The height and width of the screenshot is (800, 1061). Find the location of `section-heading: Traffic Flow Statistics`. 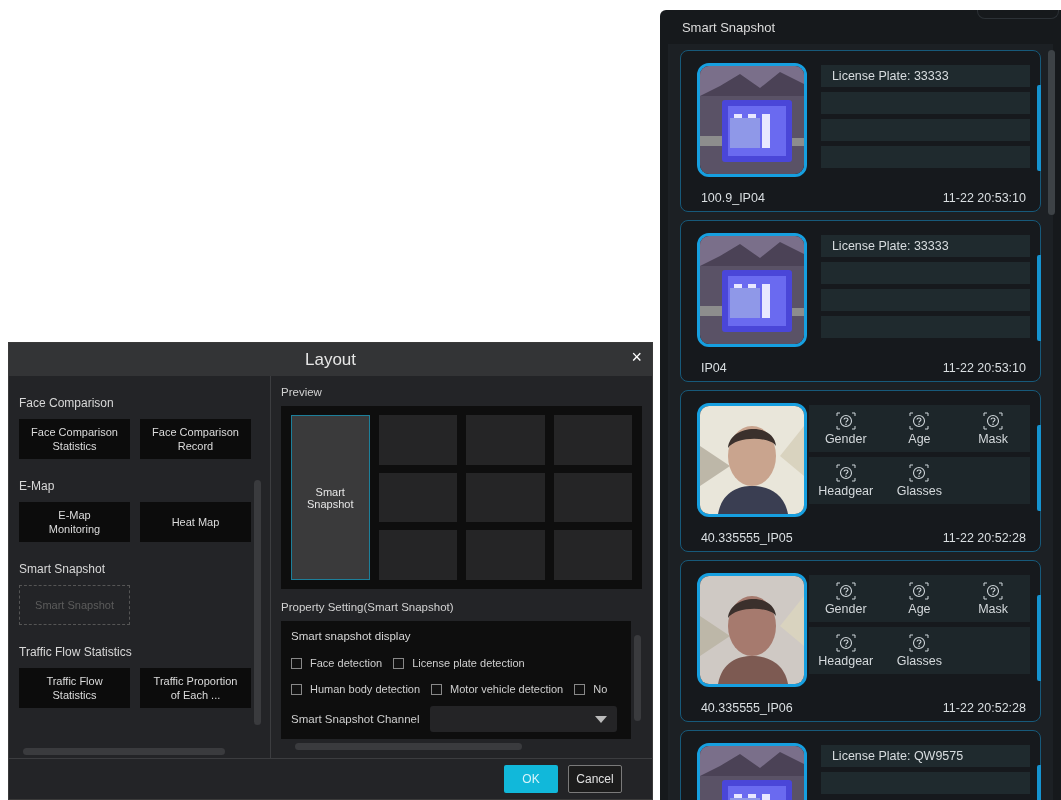

section-heading: Traffic Flow Statistics is located at coordinates (76, 652).